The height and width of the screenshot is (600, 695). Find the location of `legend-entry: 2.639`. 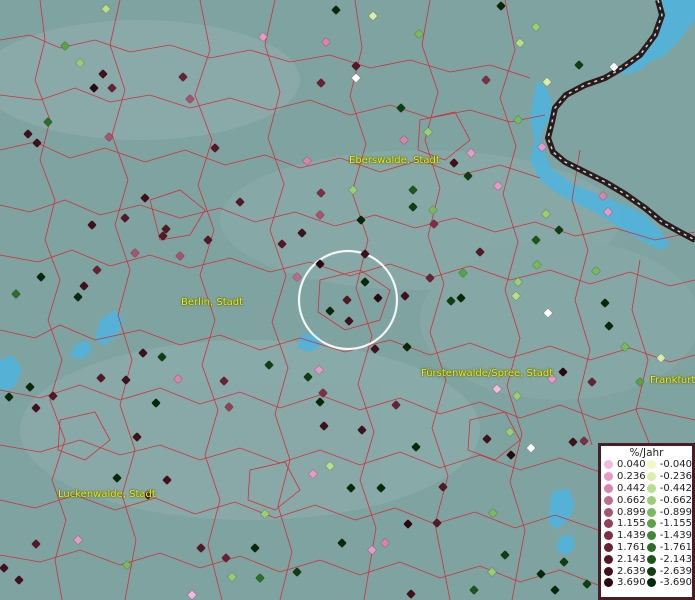

legend-entry: 2.639 is located at coordinates (625, 571).